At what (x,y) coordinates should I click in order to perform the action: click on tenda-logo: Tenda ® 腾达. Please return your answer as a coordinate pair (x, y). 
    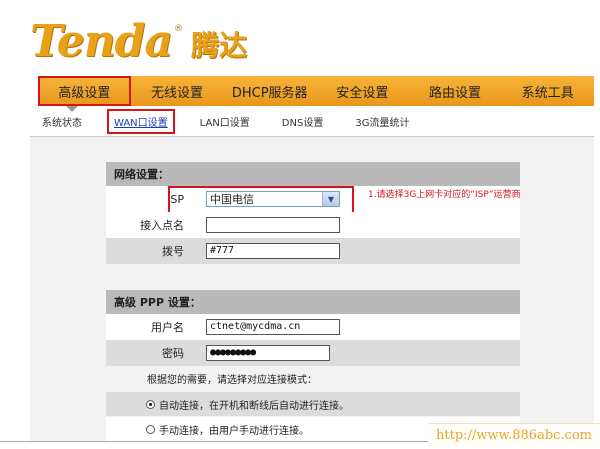
    Looking at the image, I should click on (138, 39).